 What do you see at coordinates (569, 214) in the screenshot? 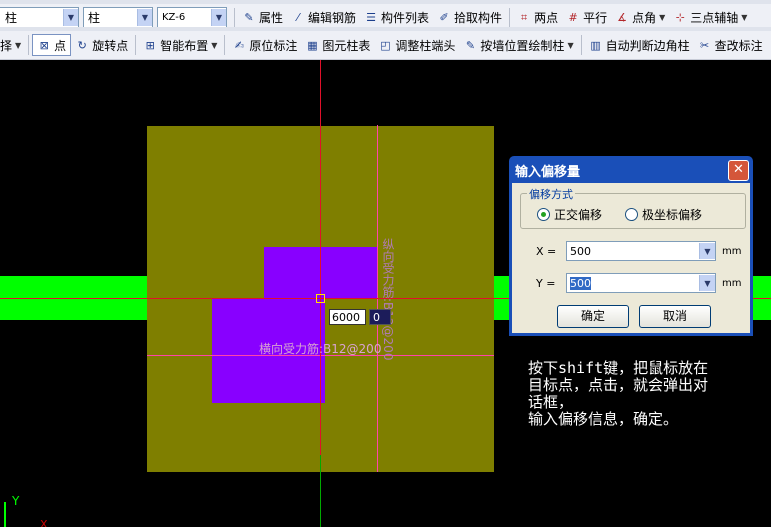
I see `radio-orthogonal: 正交偏移` at bounding box center [569, 214].